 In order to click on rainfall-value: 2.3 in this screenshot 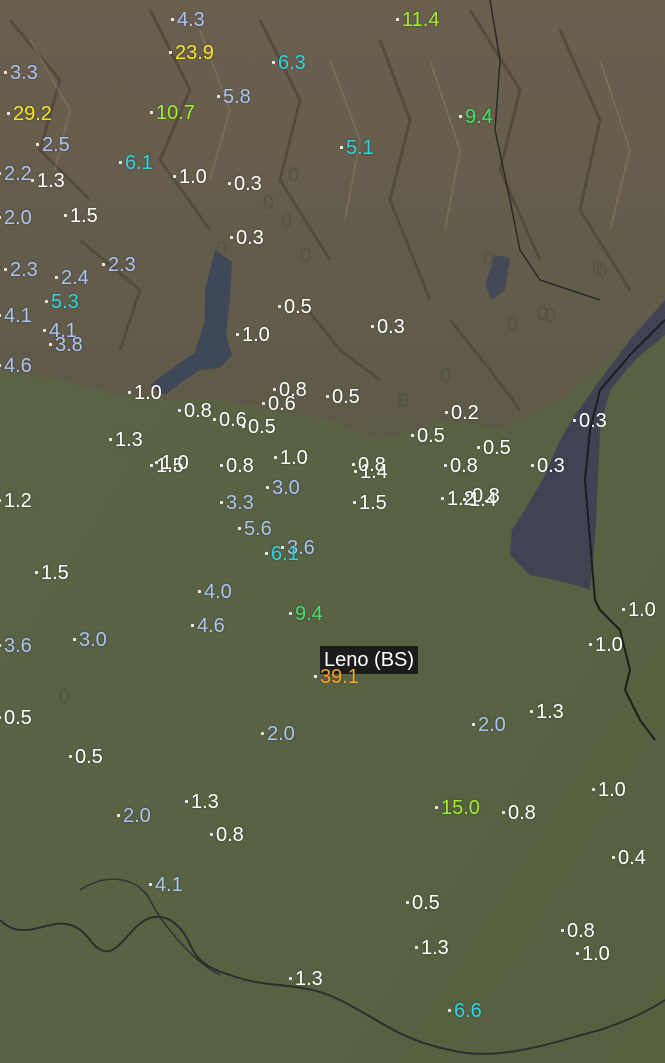, I will do `click(24, 270)`.